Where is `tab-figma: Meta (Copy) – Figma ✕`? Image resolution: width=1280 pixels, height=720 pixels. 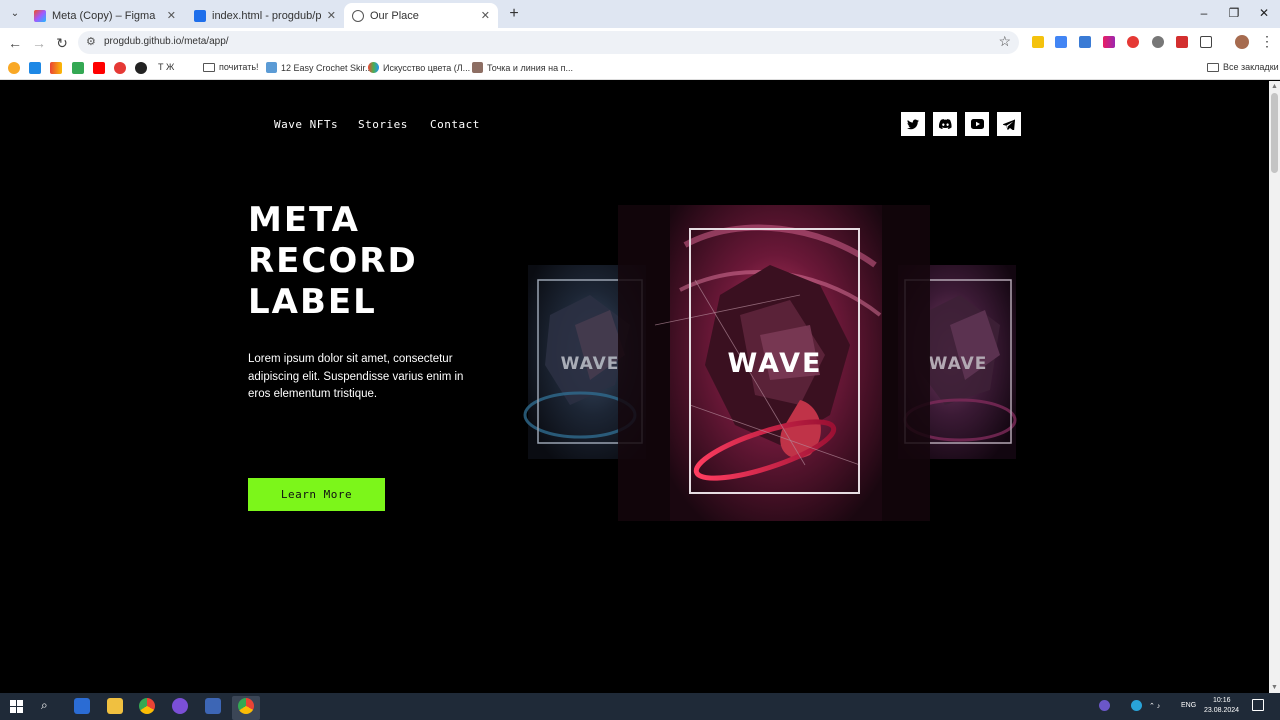 tab-figma: Meta (Copy) – Figma ✕ is located at coordinates (105, 15).